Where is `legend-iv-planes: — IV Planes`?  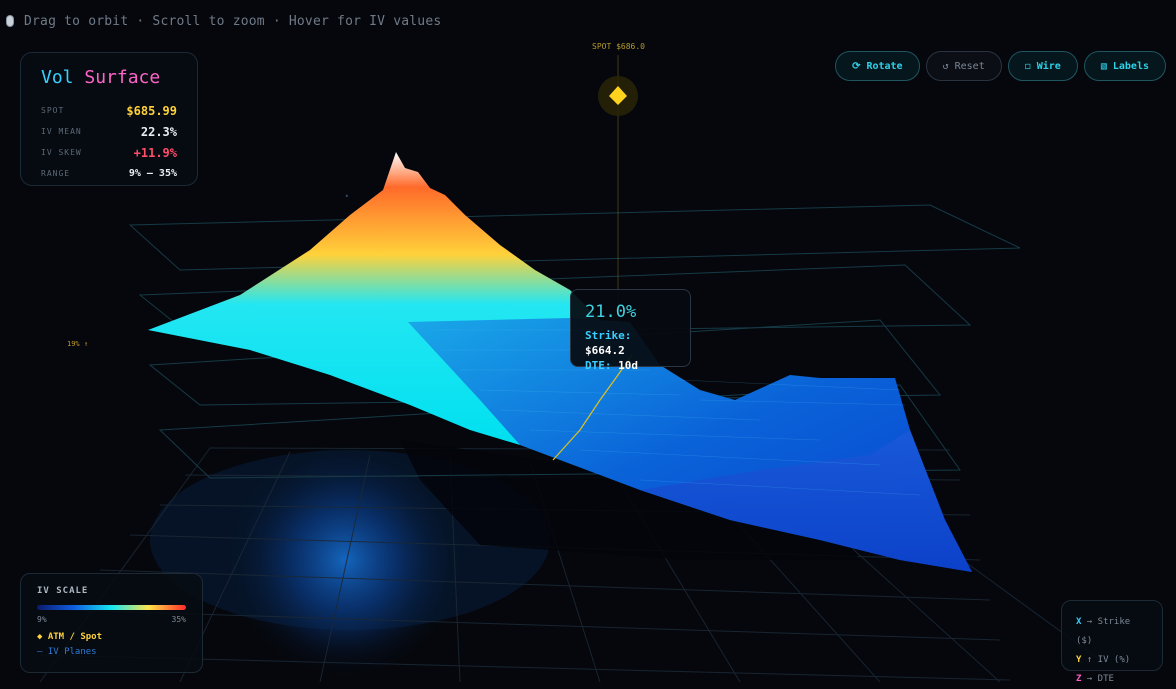
legend-iv-planes: — IV Planes is located at coordinates (67, 652).